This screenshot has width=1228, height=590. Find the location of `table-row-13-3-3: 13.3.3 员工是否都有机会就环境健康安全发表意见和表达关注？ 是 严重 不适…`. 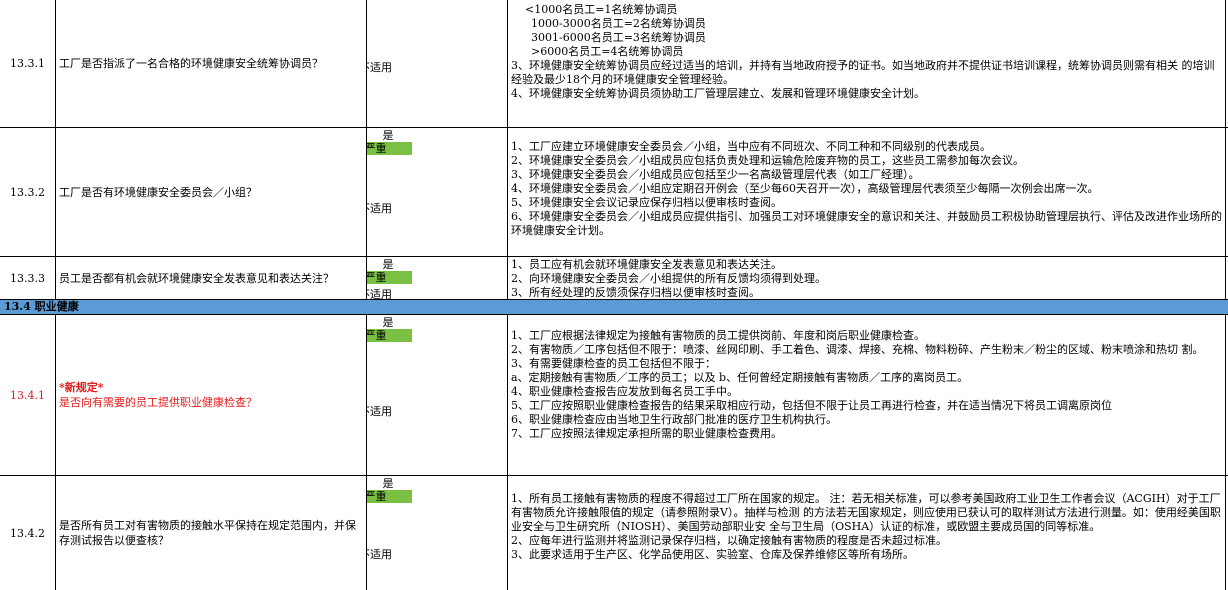

table-row-13-3-3: 13.3.3 员工是否都有机会就环境健康安全发表意见和表达关注？ 是 严重 不适… is located at coordinates (614, 278).